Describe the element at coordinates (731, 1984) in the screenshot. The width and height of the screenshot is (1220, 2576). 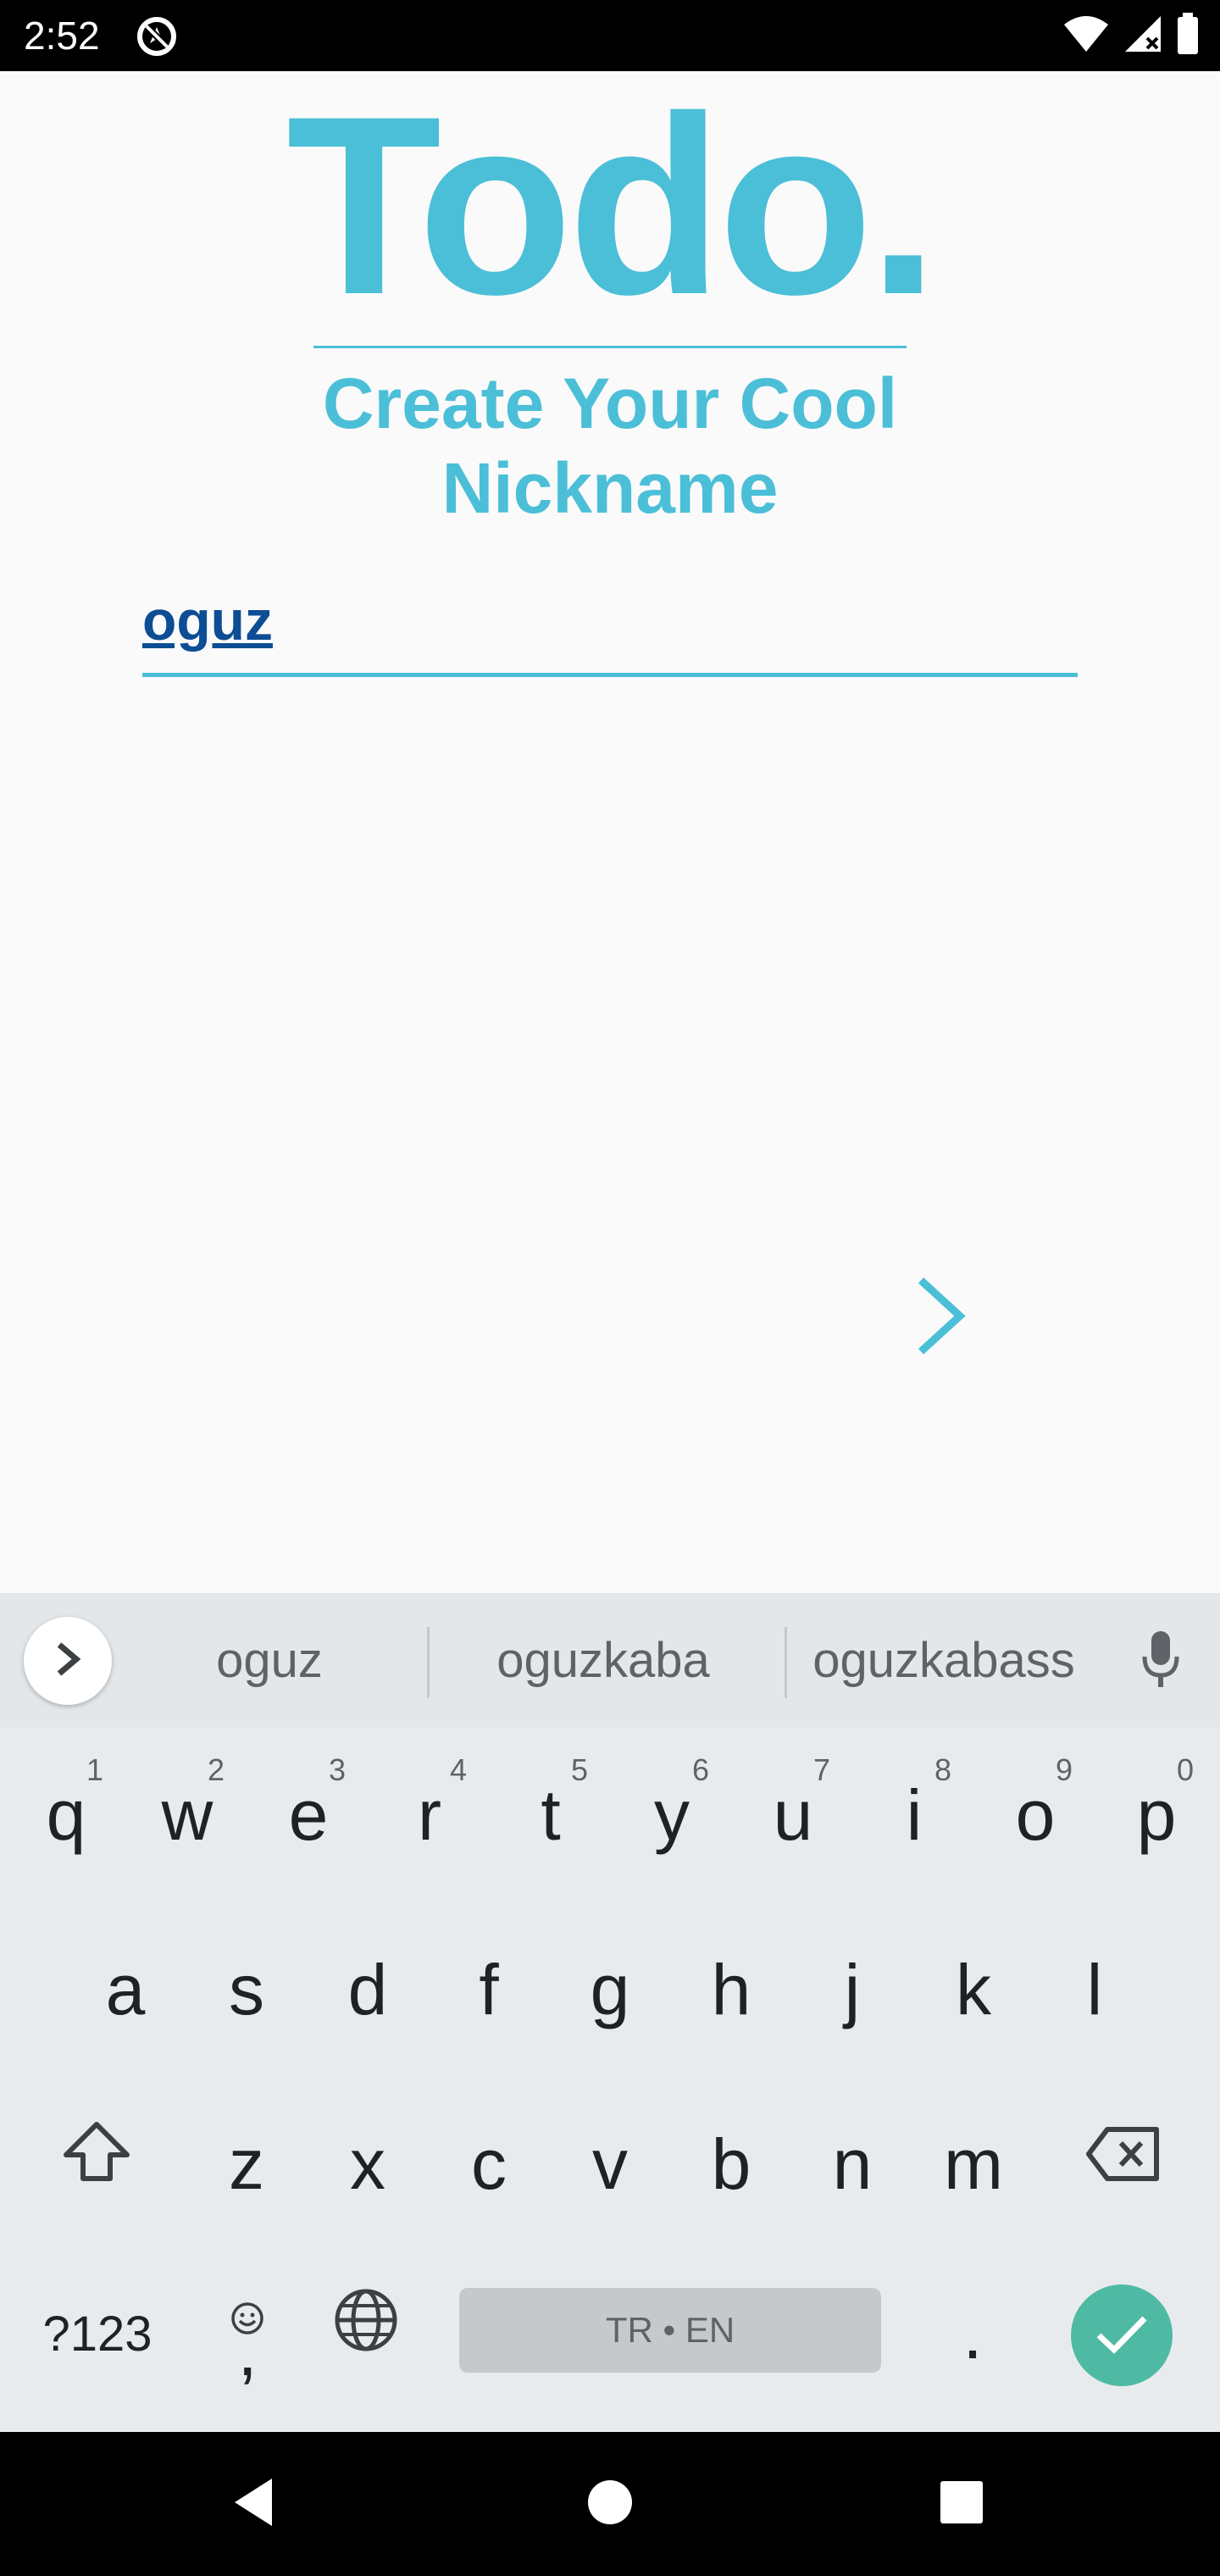
I see `key-h: h` at that location.